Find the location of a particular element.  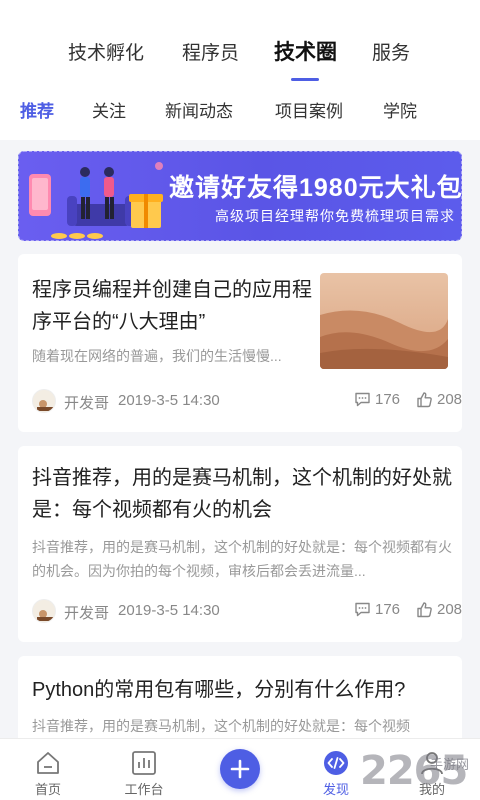

nav-home-label: 首页 is located at coordinates (47, 789).